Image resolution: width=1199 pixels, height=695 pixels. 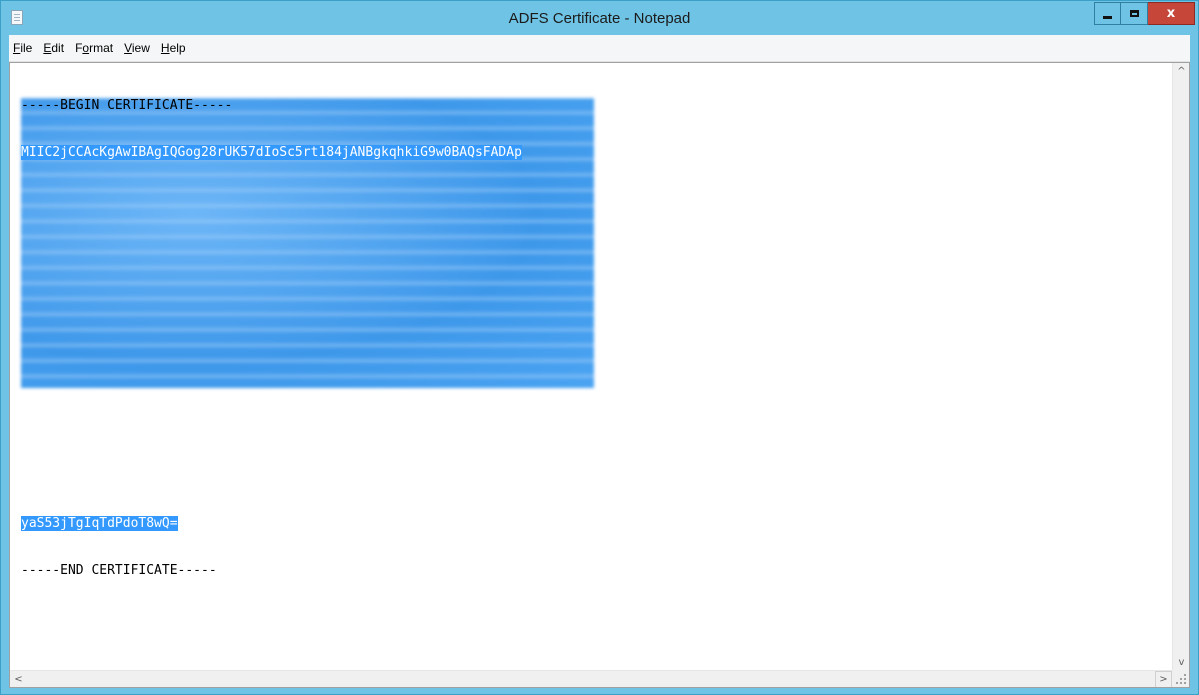 I want to click on menu-format-rest: rmat, so click(x=101, y=48).